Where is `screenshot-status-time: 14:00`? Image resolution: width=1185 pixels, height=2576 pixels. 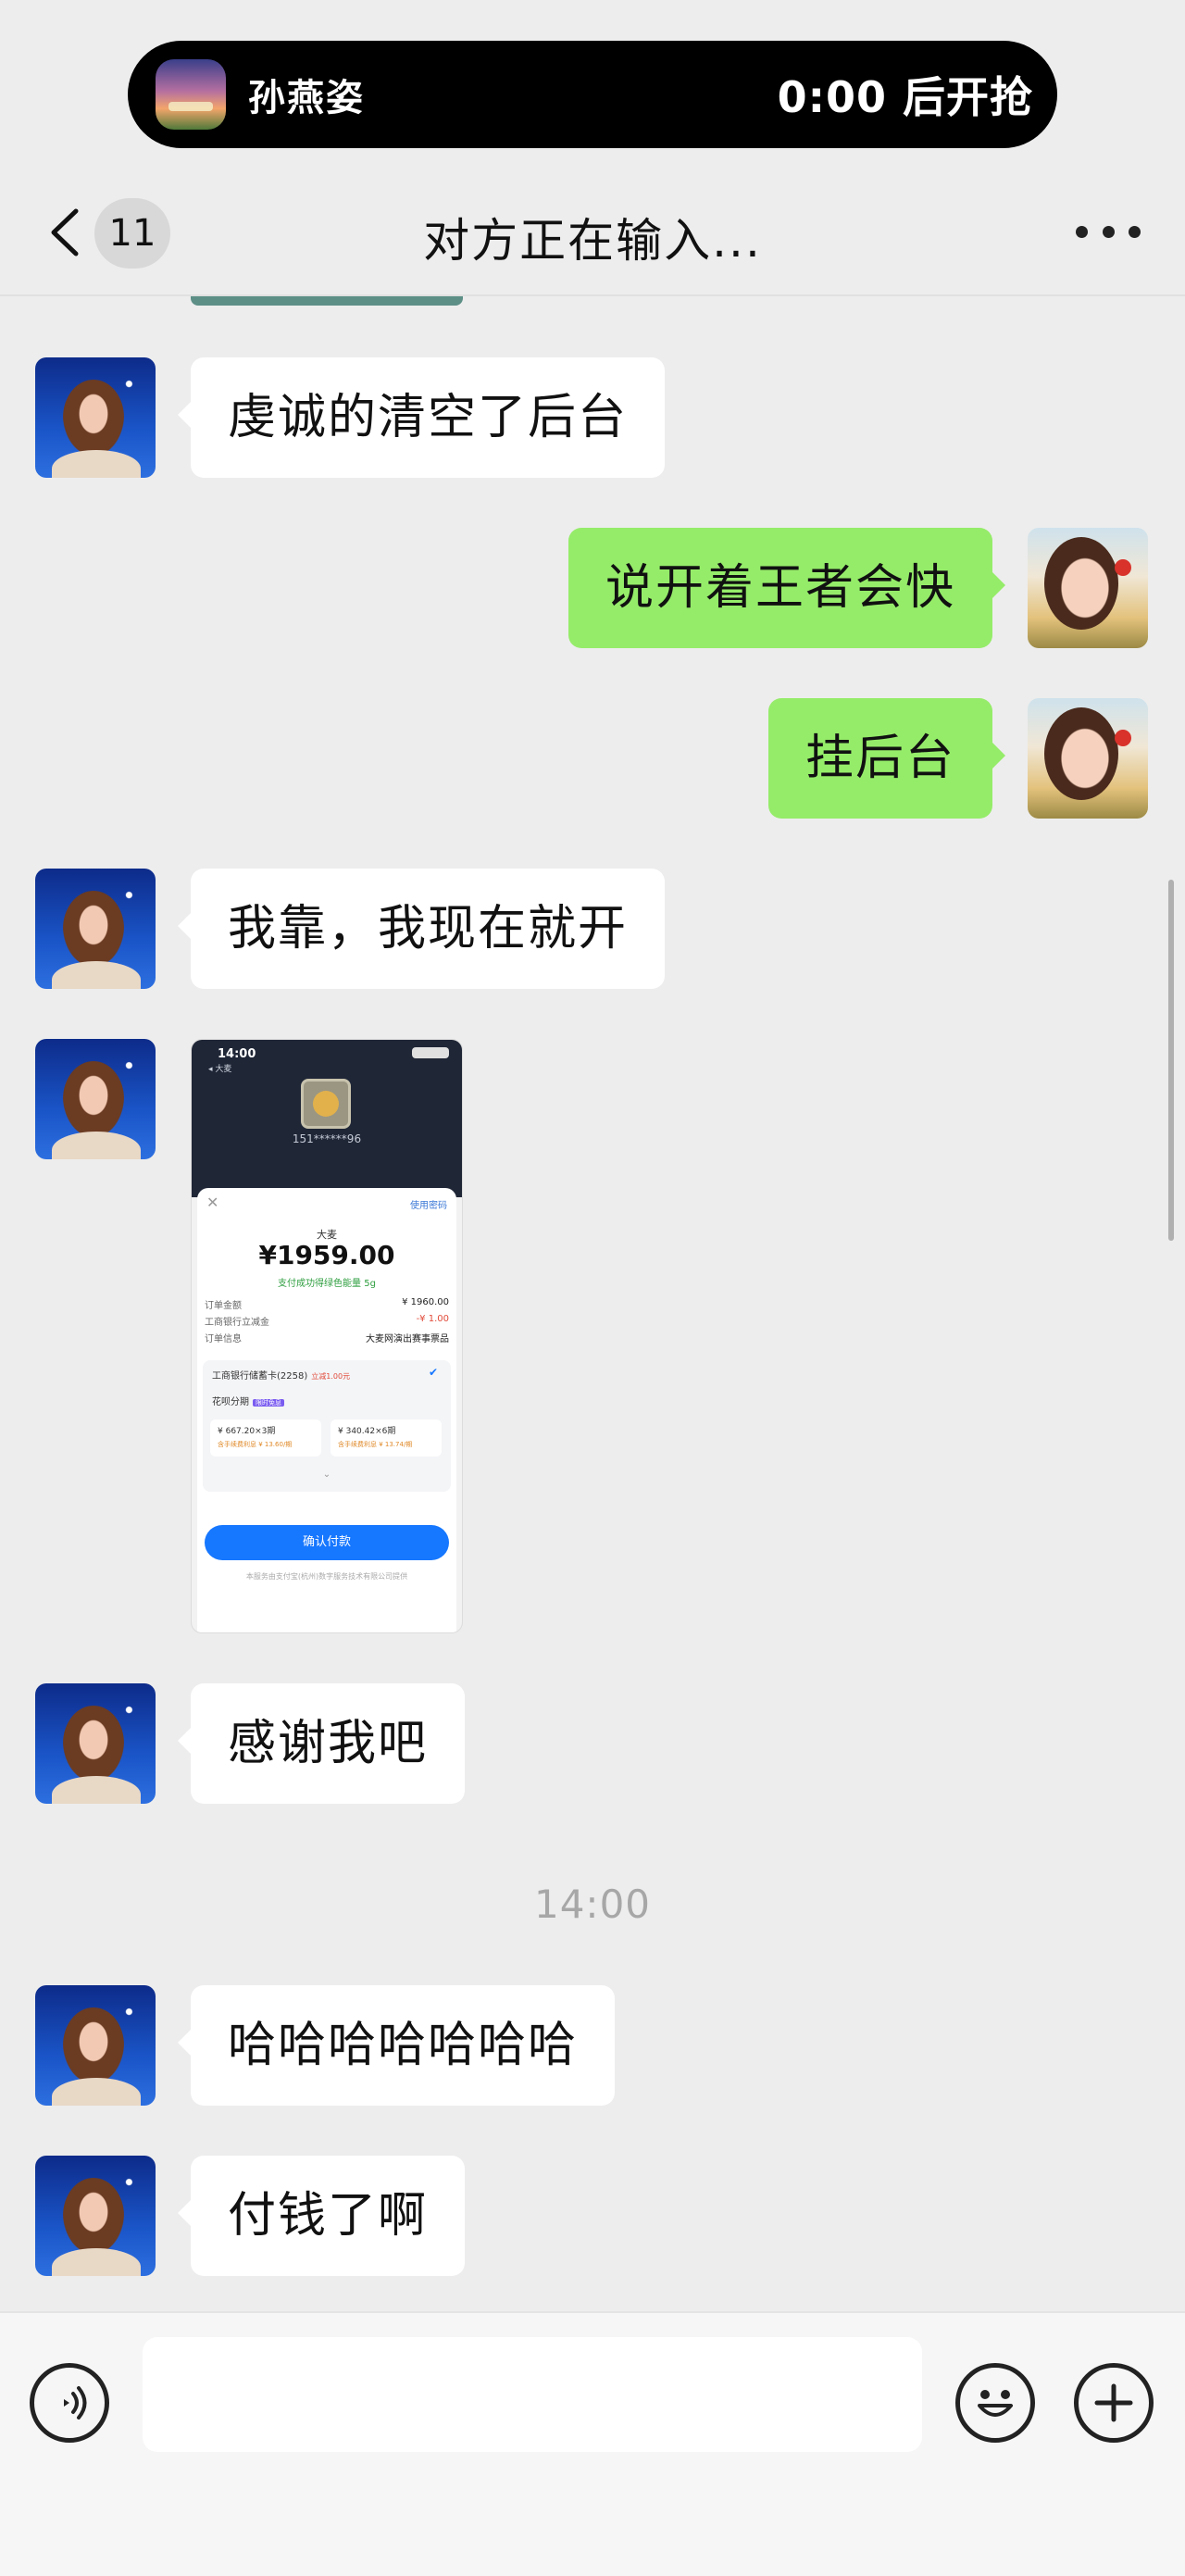 screenshot-status-time: 14:00 is located at coordinates (237, 1054).